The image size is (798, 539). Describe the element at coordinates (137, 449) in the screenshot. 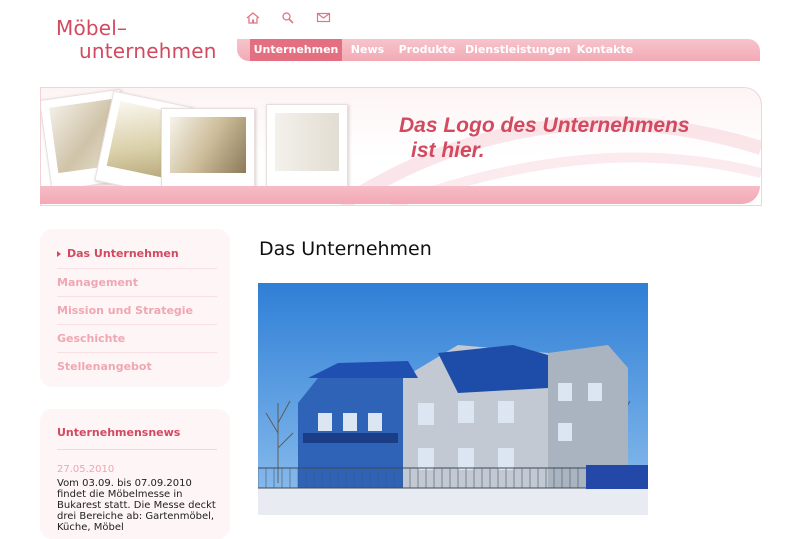

I see `news-divider` at that location.